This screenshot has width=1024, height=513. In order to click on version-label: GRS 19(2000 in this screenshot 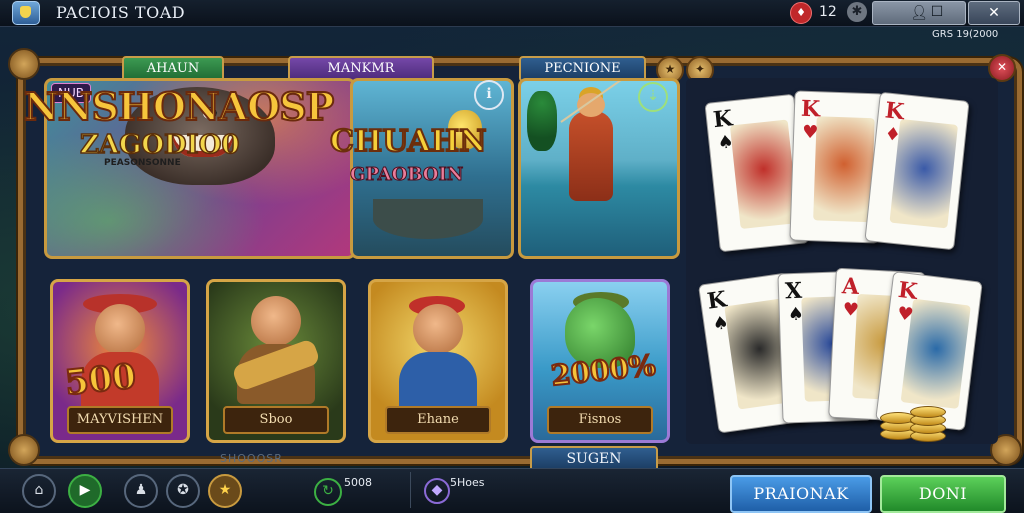, I will do `click(965, 34)`.